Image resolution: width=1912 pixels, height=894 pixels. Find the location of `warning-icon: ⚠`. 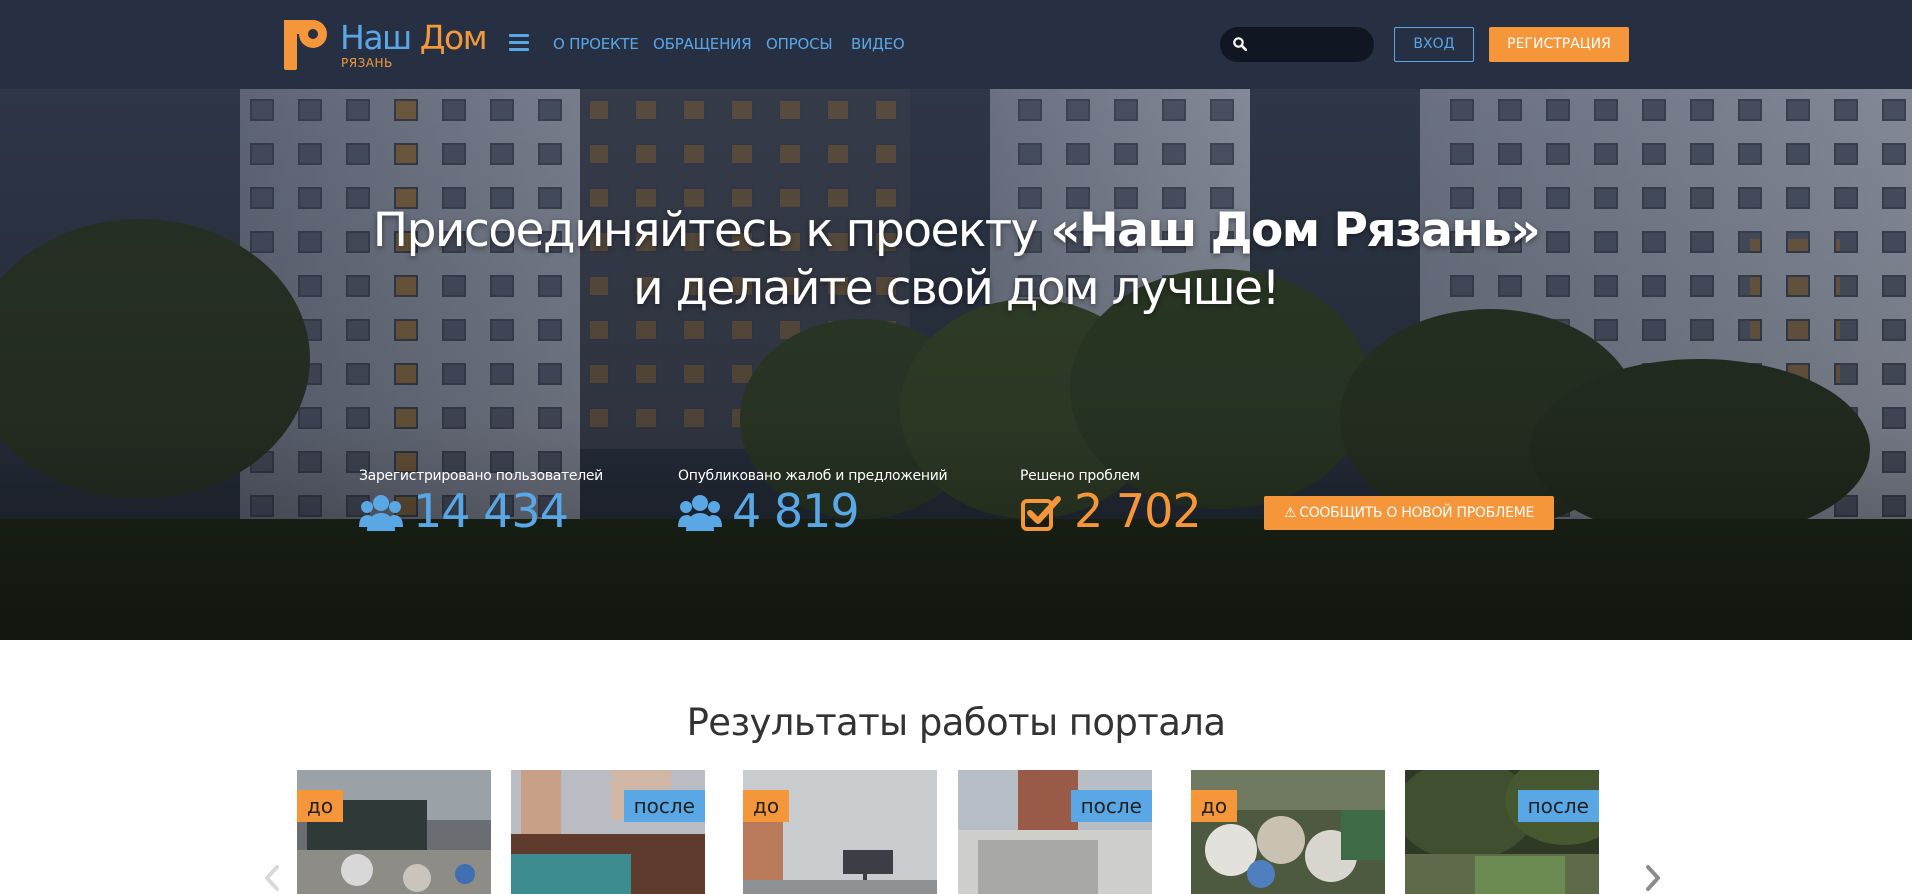

warning-icon: ⚠ is located at coordinates (1290, 513).